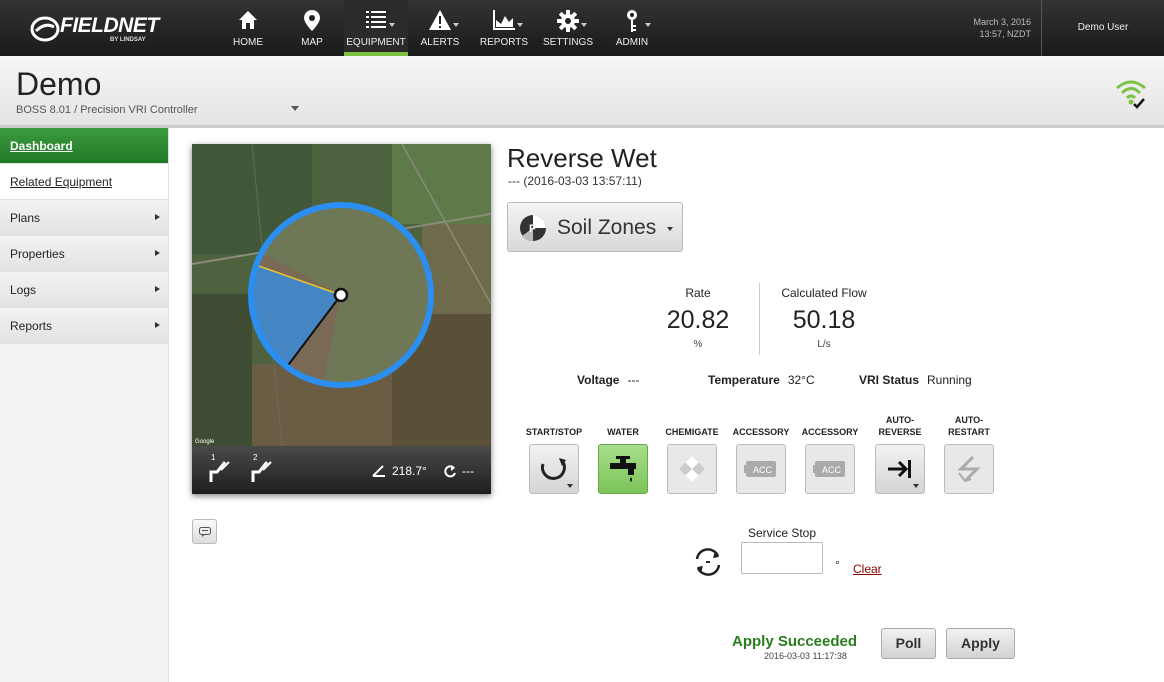 This screenshot has height=682, width=1164. Describe the element at coordinates (261, 469) in the screenshot. I see `sprinkler-zone-2-icon: 2` at that location.